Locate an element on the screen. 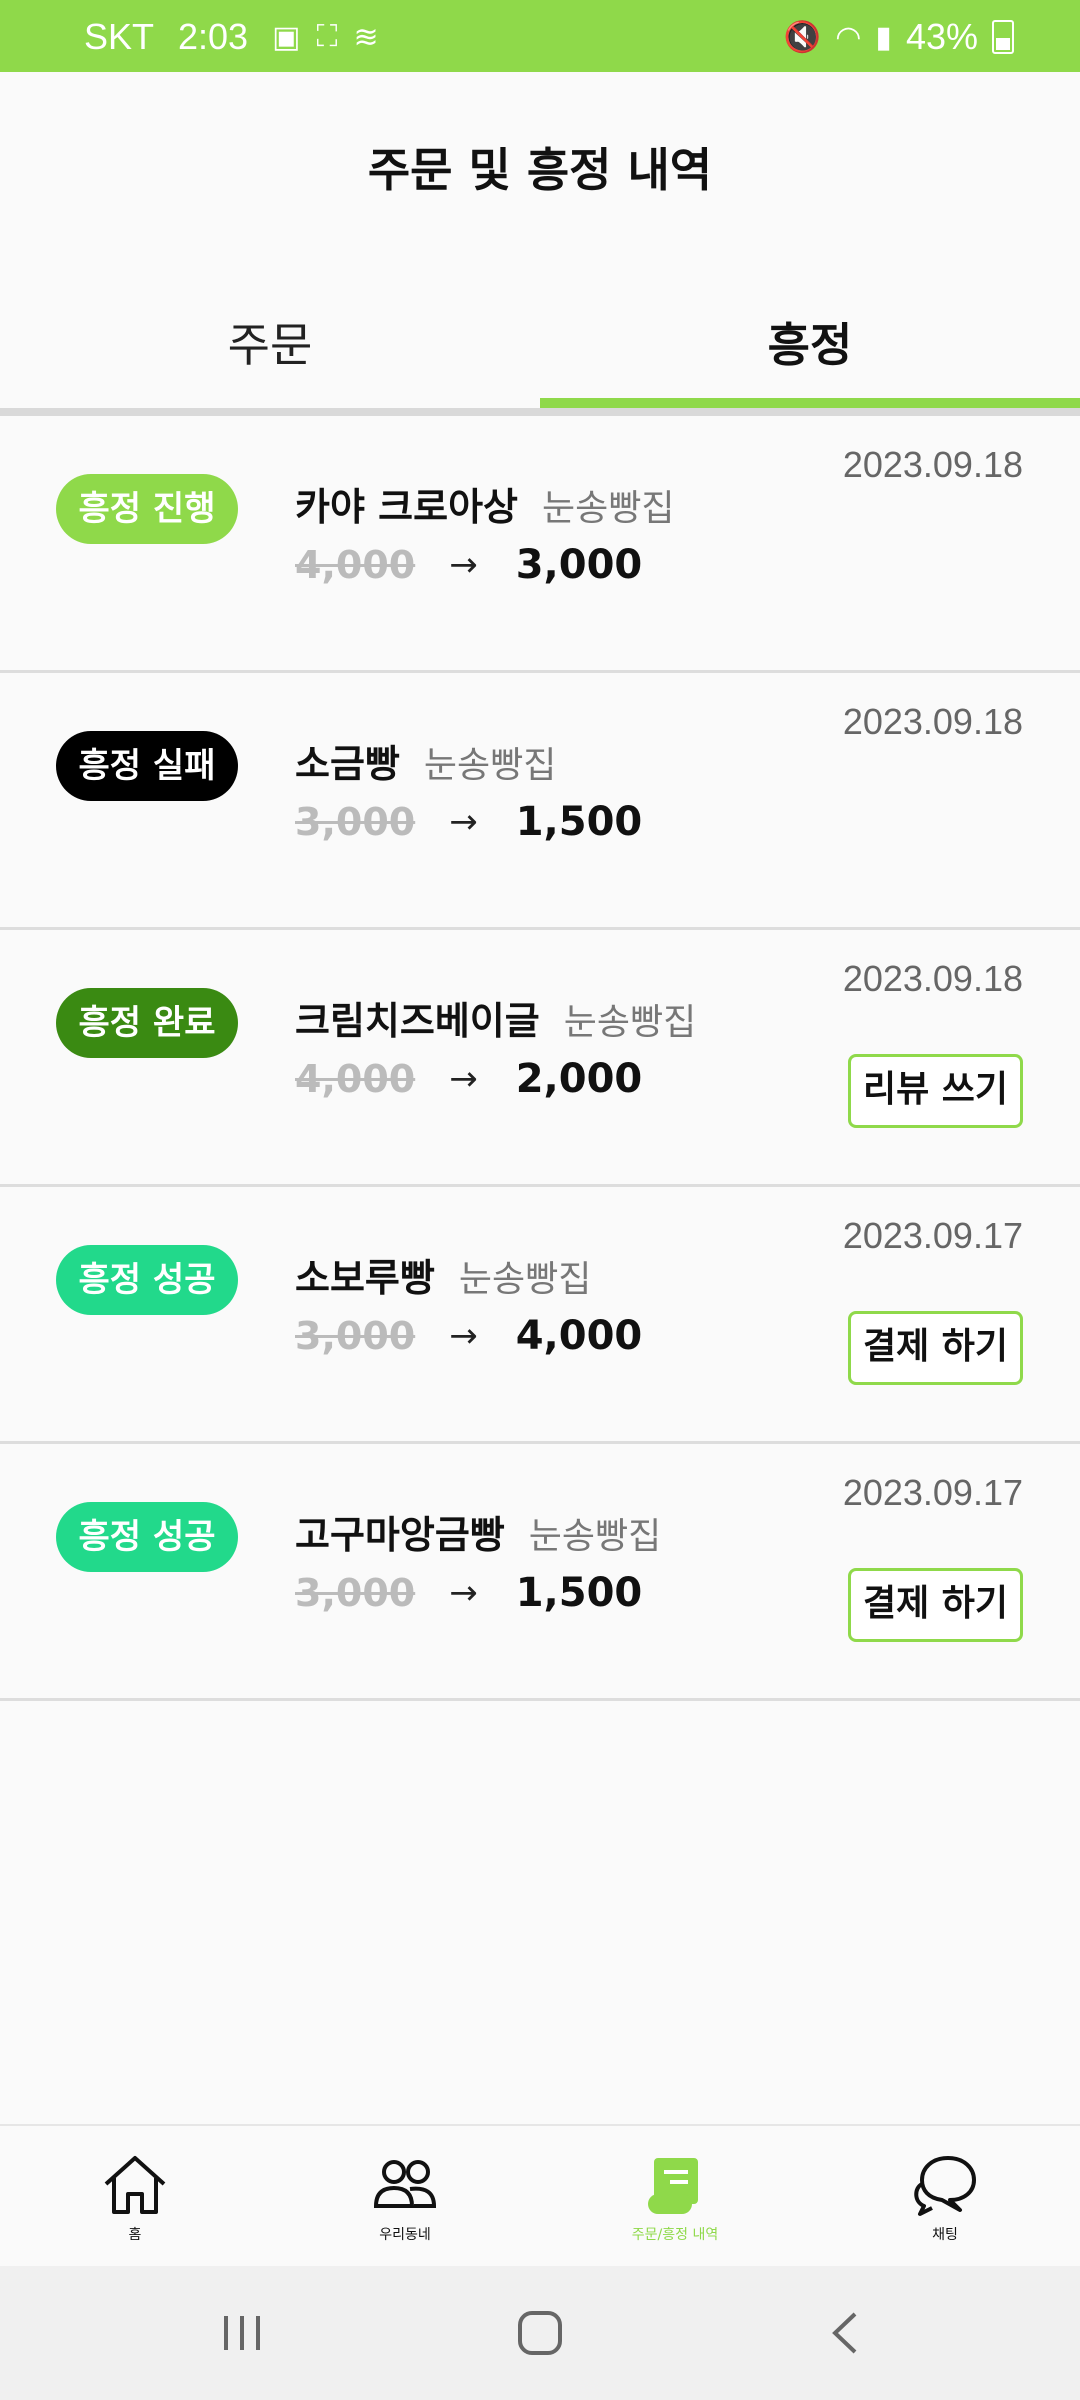 The image size is (1080, 2400). back-icon is located at coordinates (845, 2333).